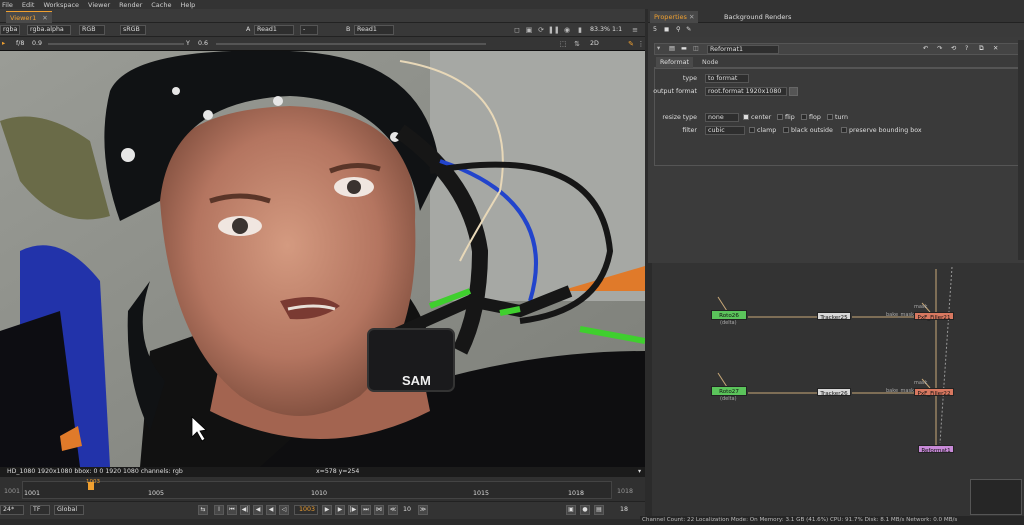  I want to click on zoom-level: 83.3%, so click(600, 30).